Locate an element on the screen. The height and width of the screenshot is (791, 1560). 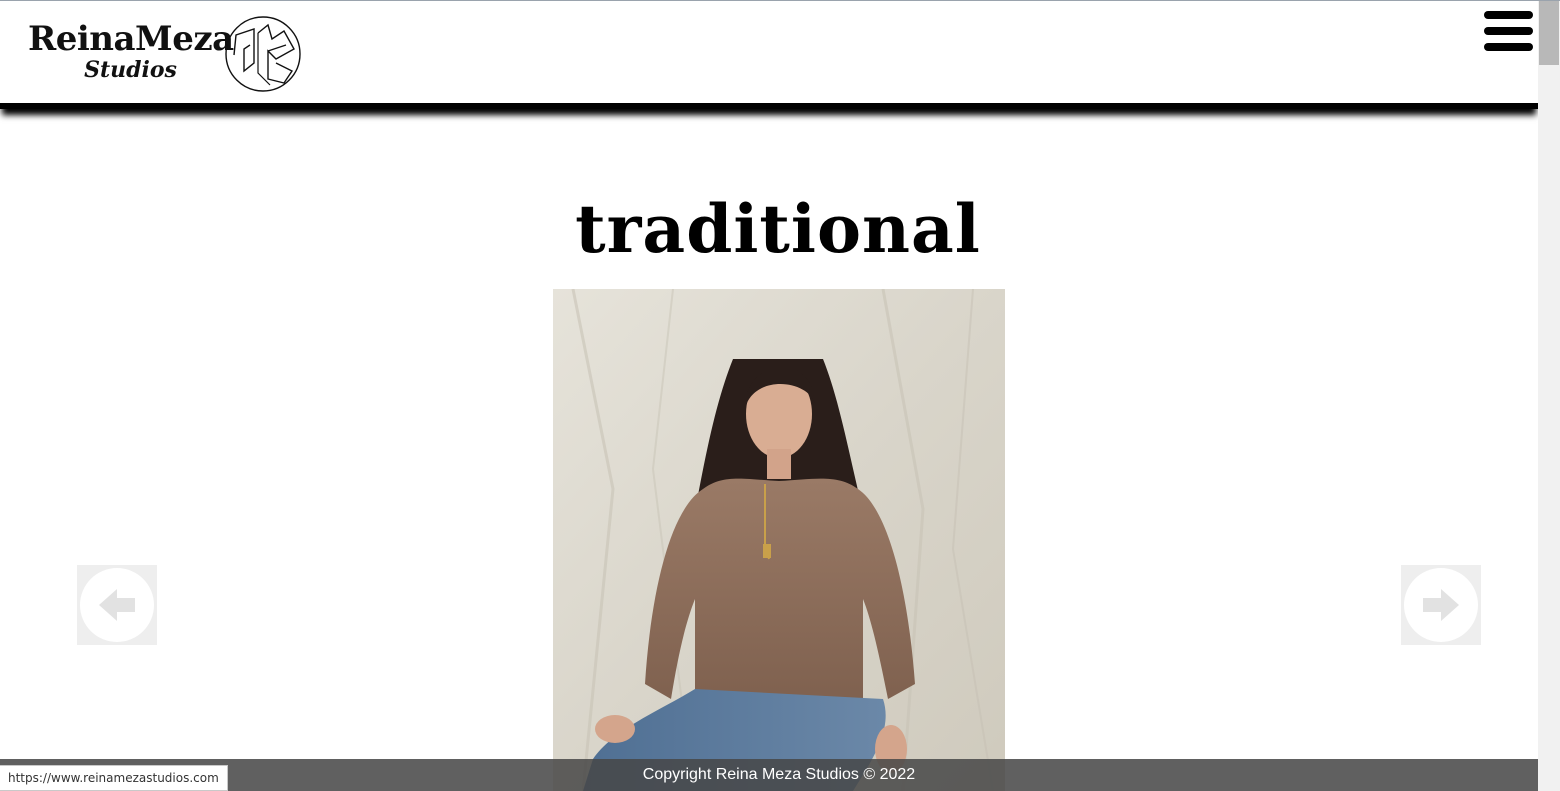
footer-bar-right is located at coordinates (1271, 775).